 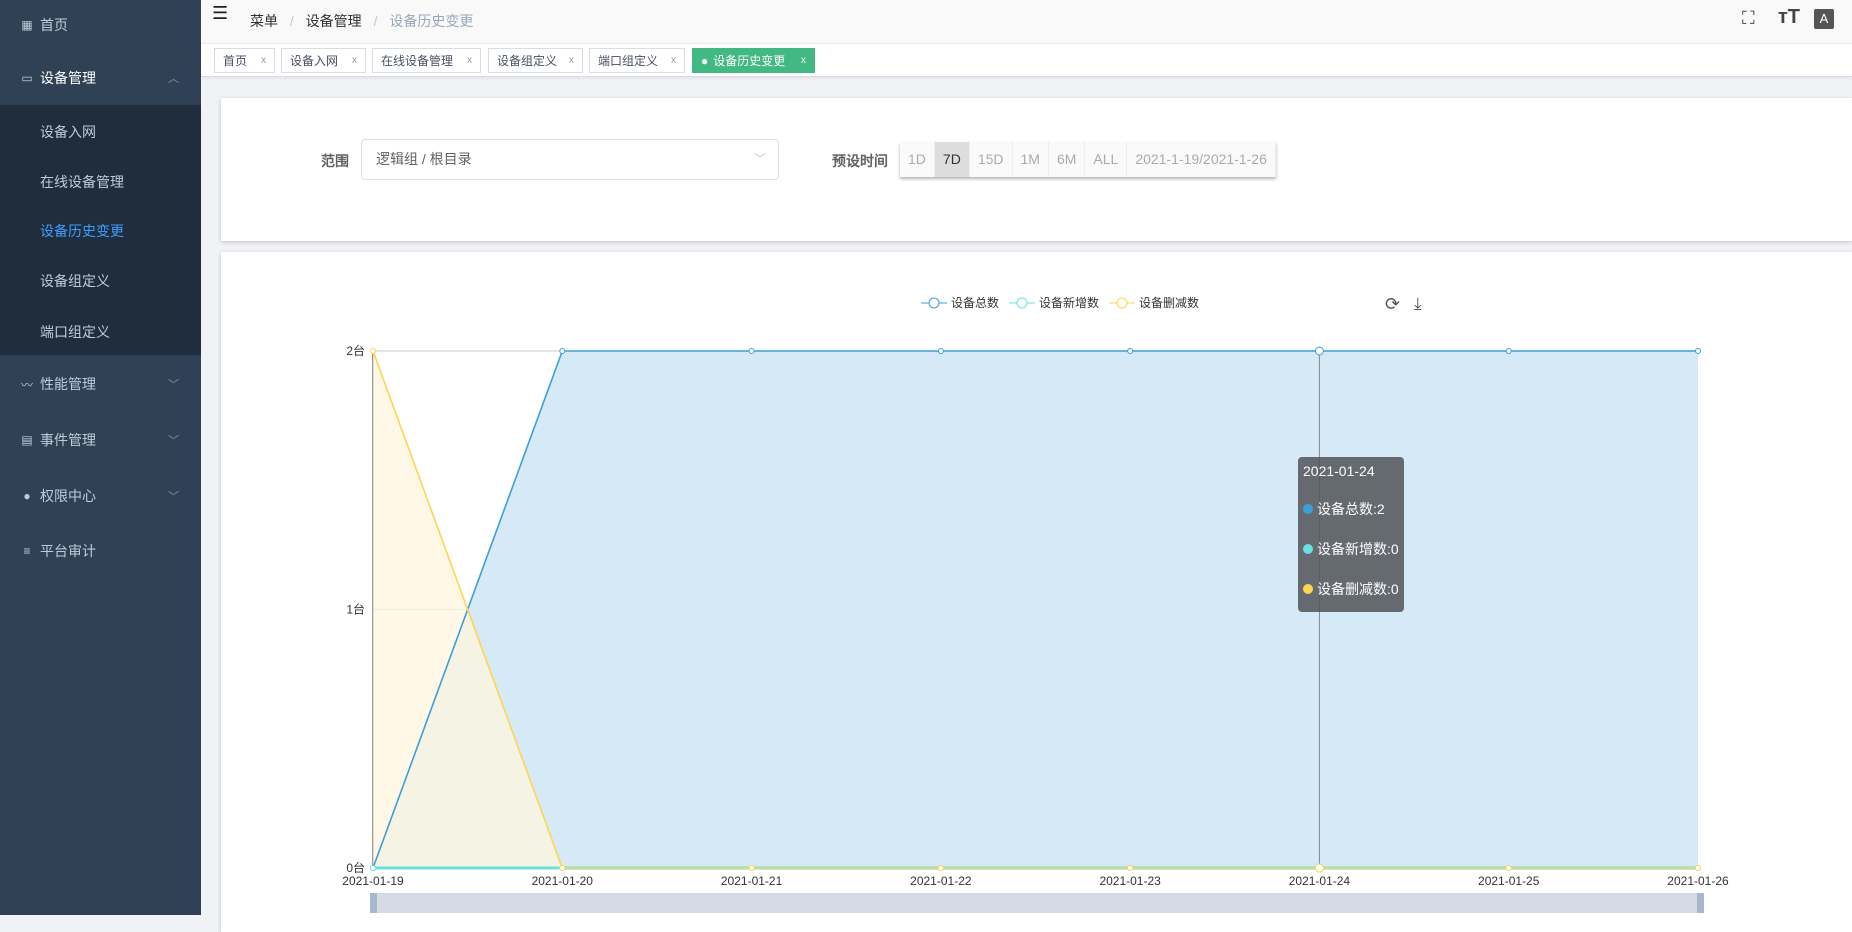 I want to click on refresh-icon: ⟳, so click(x=1392, y=304).